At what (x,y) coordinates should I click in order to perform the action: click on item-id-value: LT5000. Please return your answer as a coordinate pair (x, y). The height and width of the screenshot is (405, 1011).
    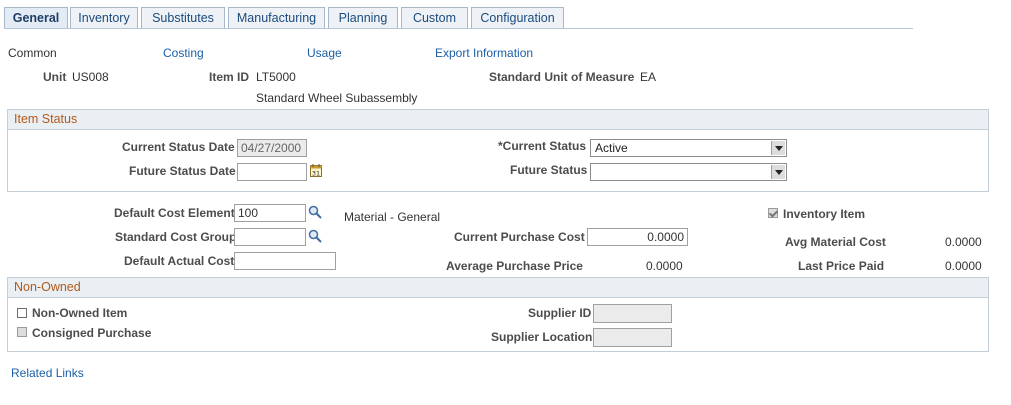
    Looking at the image, I should click on (276, 77).